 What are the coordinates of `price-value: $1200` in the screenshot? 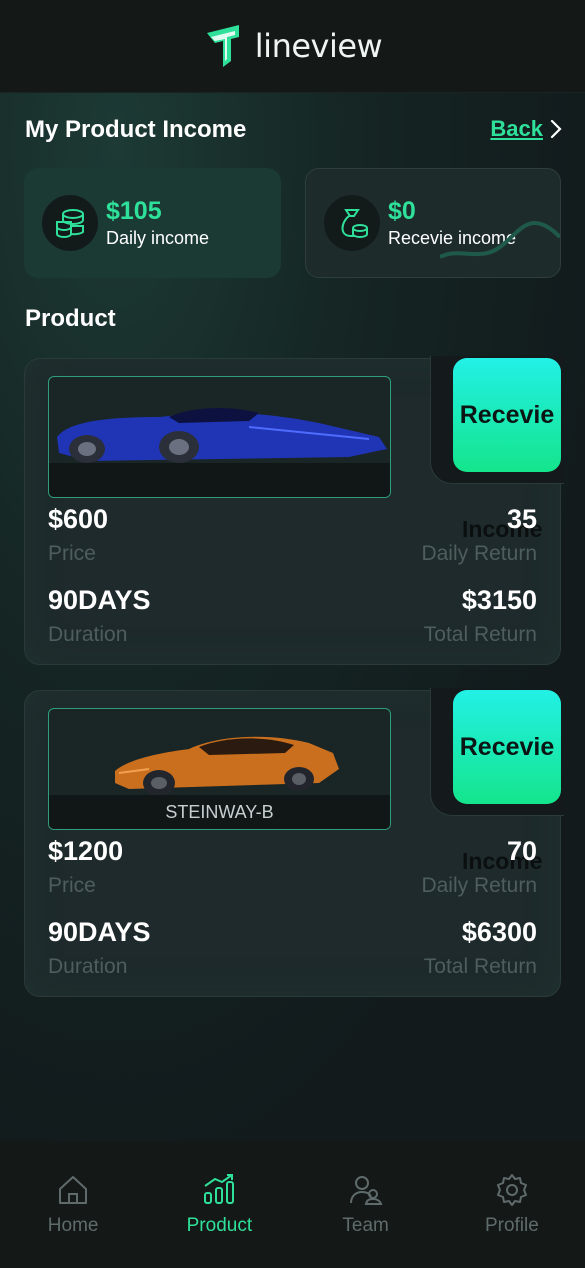 It's located at (86, 851).